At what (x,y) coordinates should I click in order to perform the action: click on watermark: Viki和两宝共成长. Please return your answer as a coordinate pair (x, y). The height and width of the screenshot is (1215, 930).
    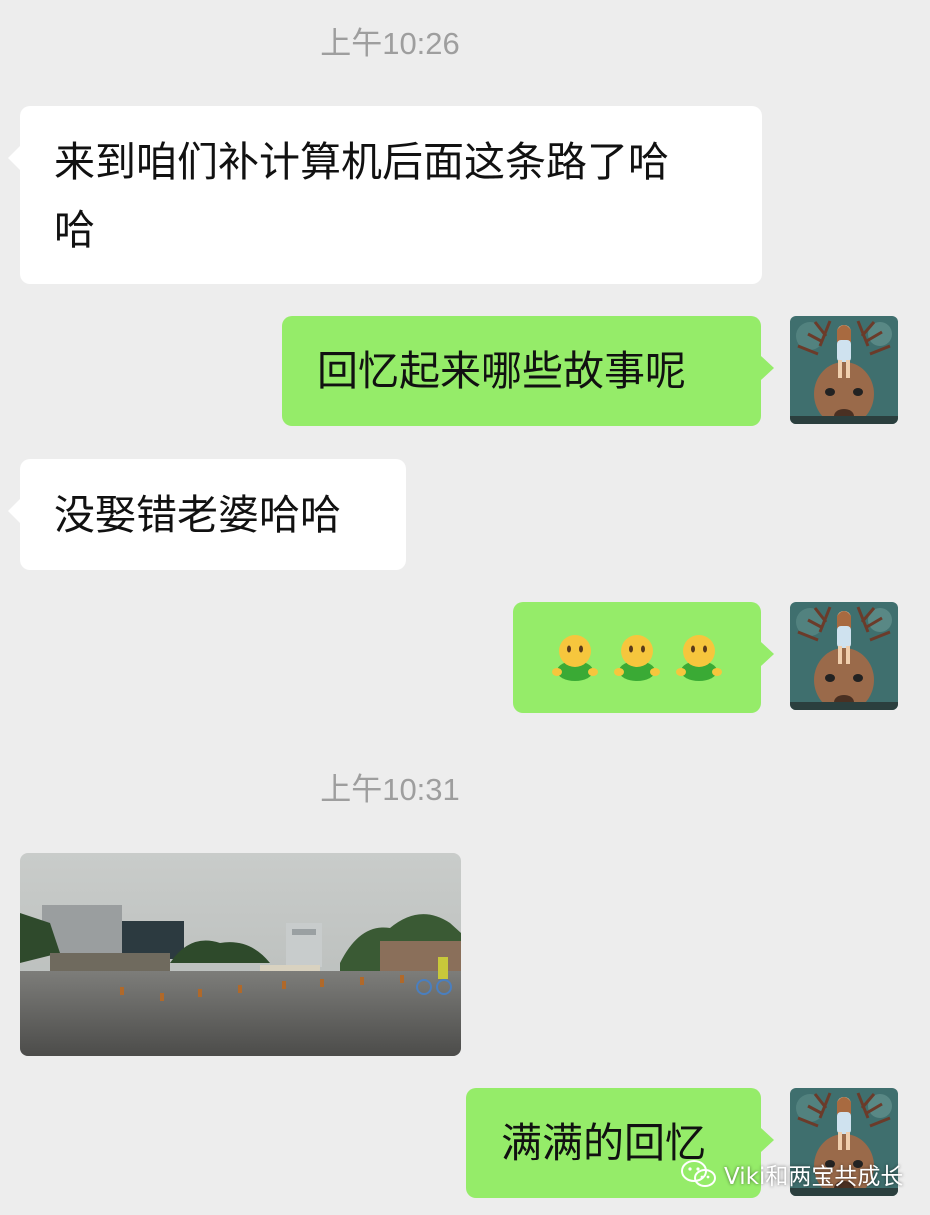
    Looking at the image, I should click on (791, 1174).